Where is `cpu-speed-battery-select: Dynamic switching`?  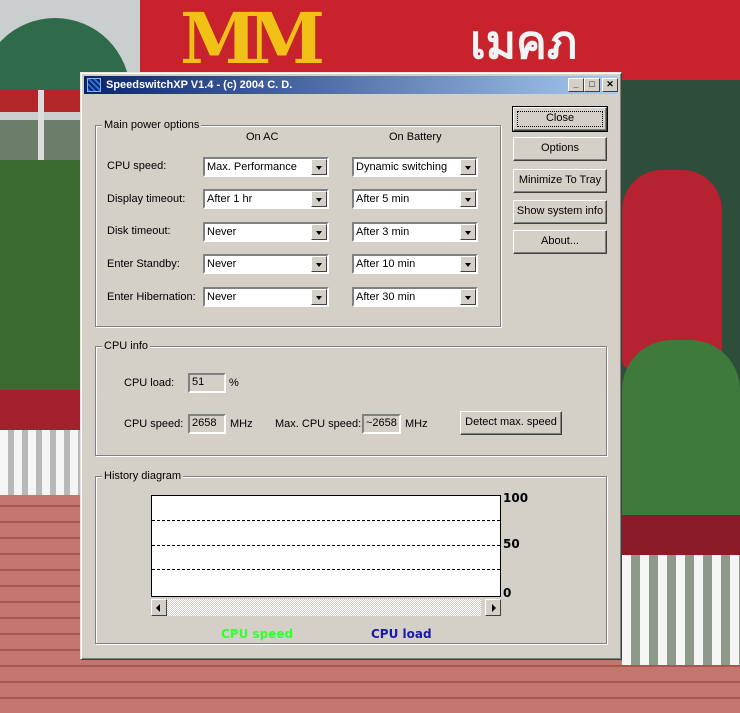 cpu-speed-battery-select: Dynamic switching is located at coordinates (415, 167).